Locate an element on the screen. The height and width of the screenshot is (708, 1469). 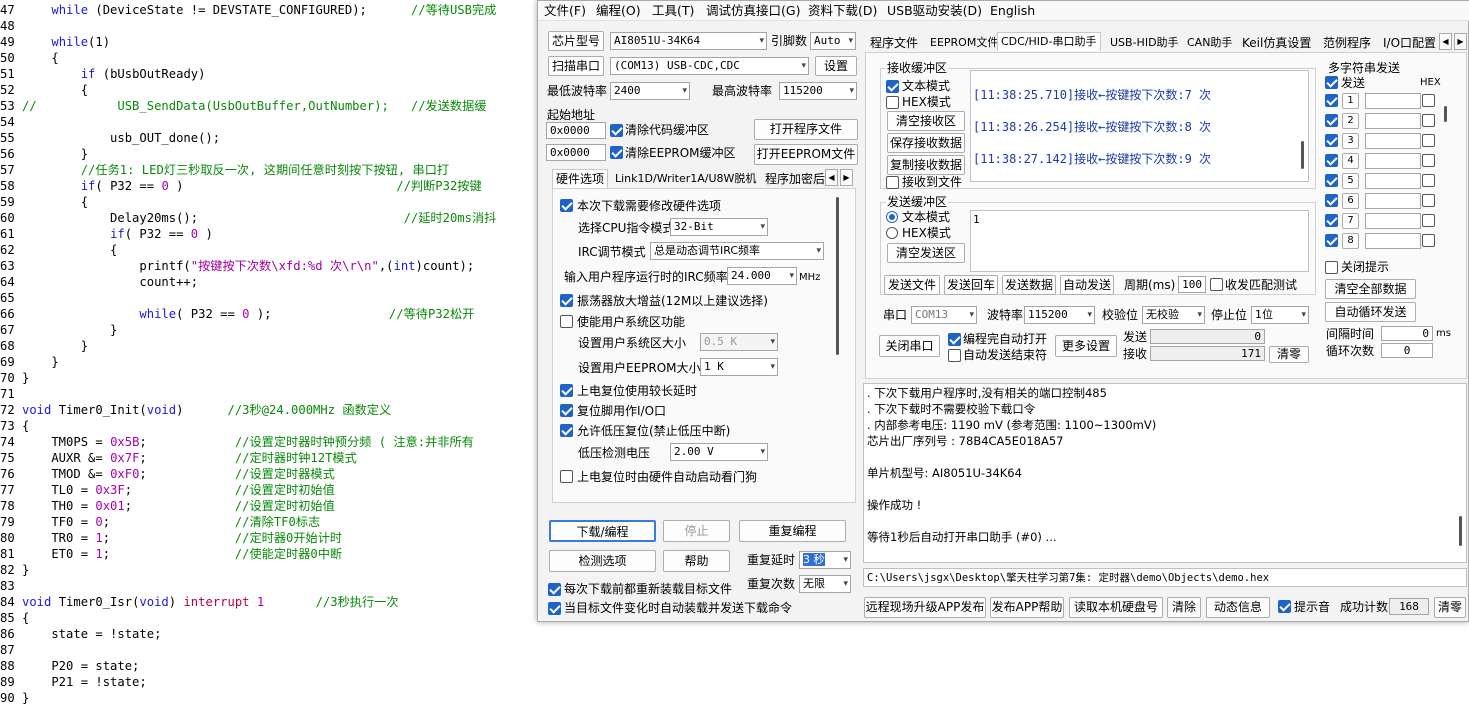
repeat-delay-select: 3 秒 ▾ is located at coordinates (825, 560).